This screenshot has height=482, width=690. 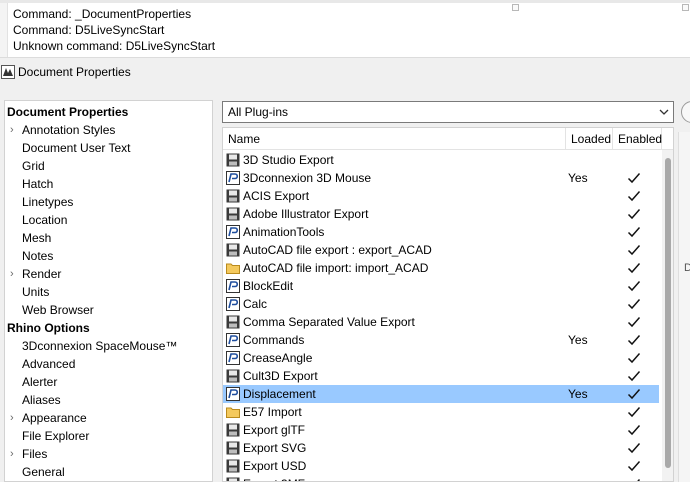 What do you see at coordinates (441, 286) in the screenshot?
I see `plugin-row: BlockEdit` at bounding box center [441, 286].